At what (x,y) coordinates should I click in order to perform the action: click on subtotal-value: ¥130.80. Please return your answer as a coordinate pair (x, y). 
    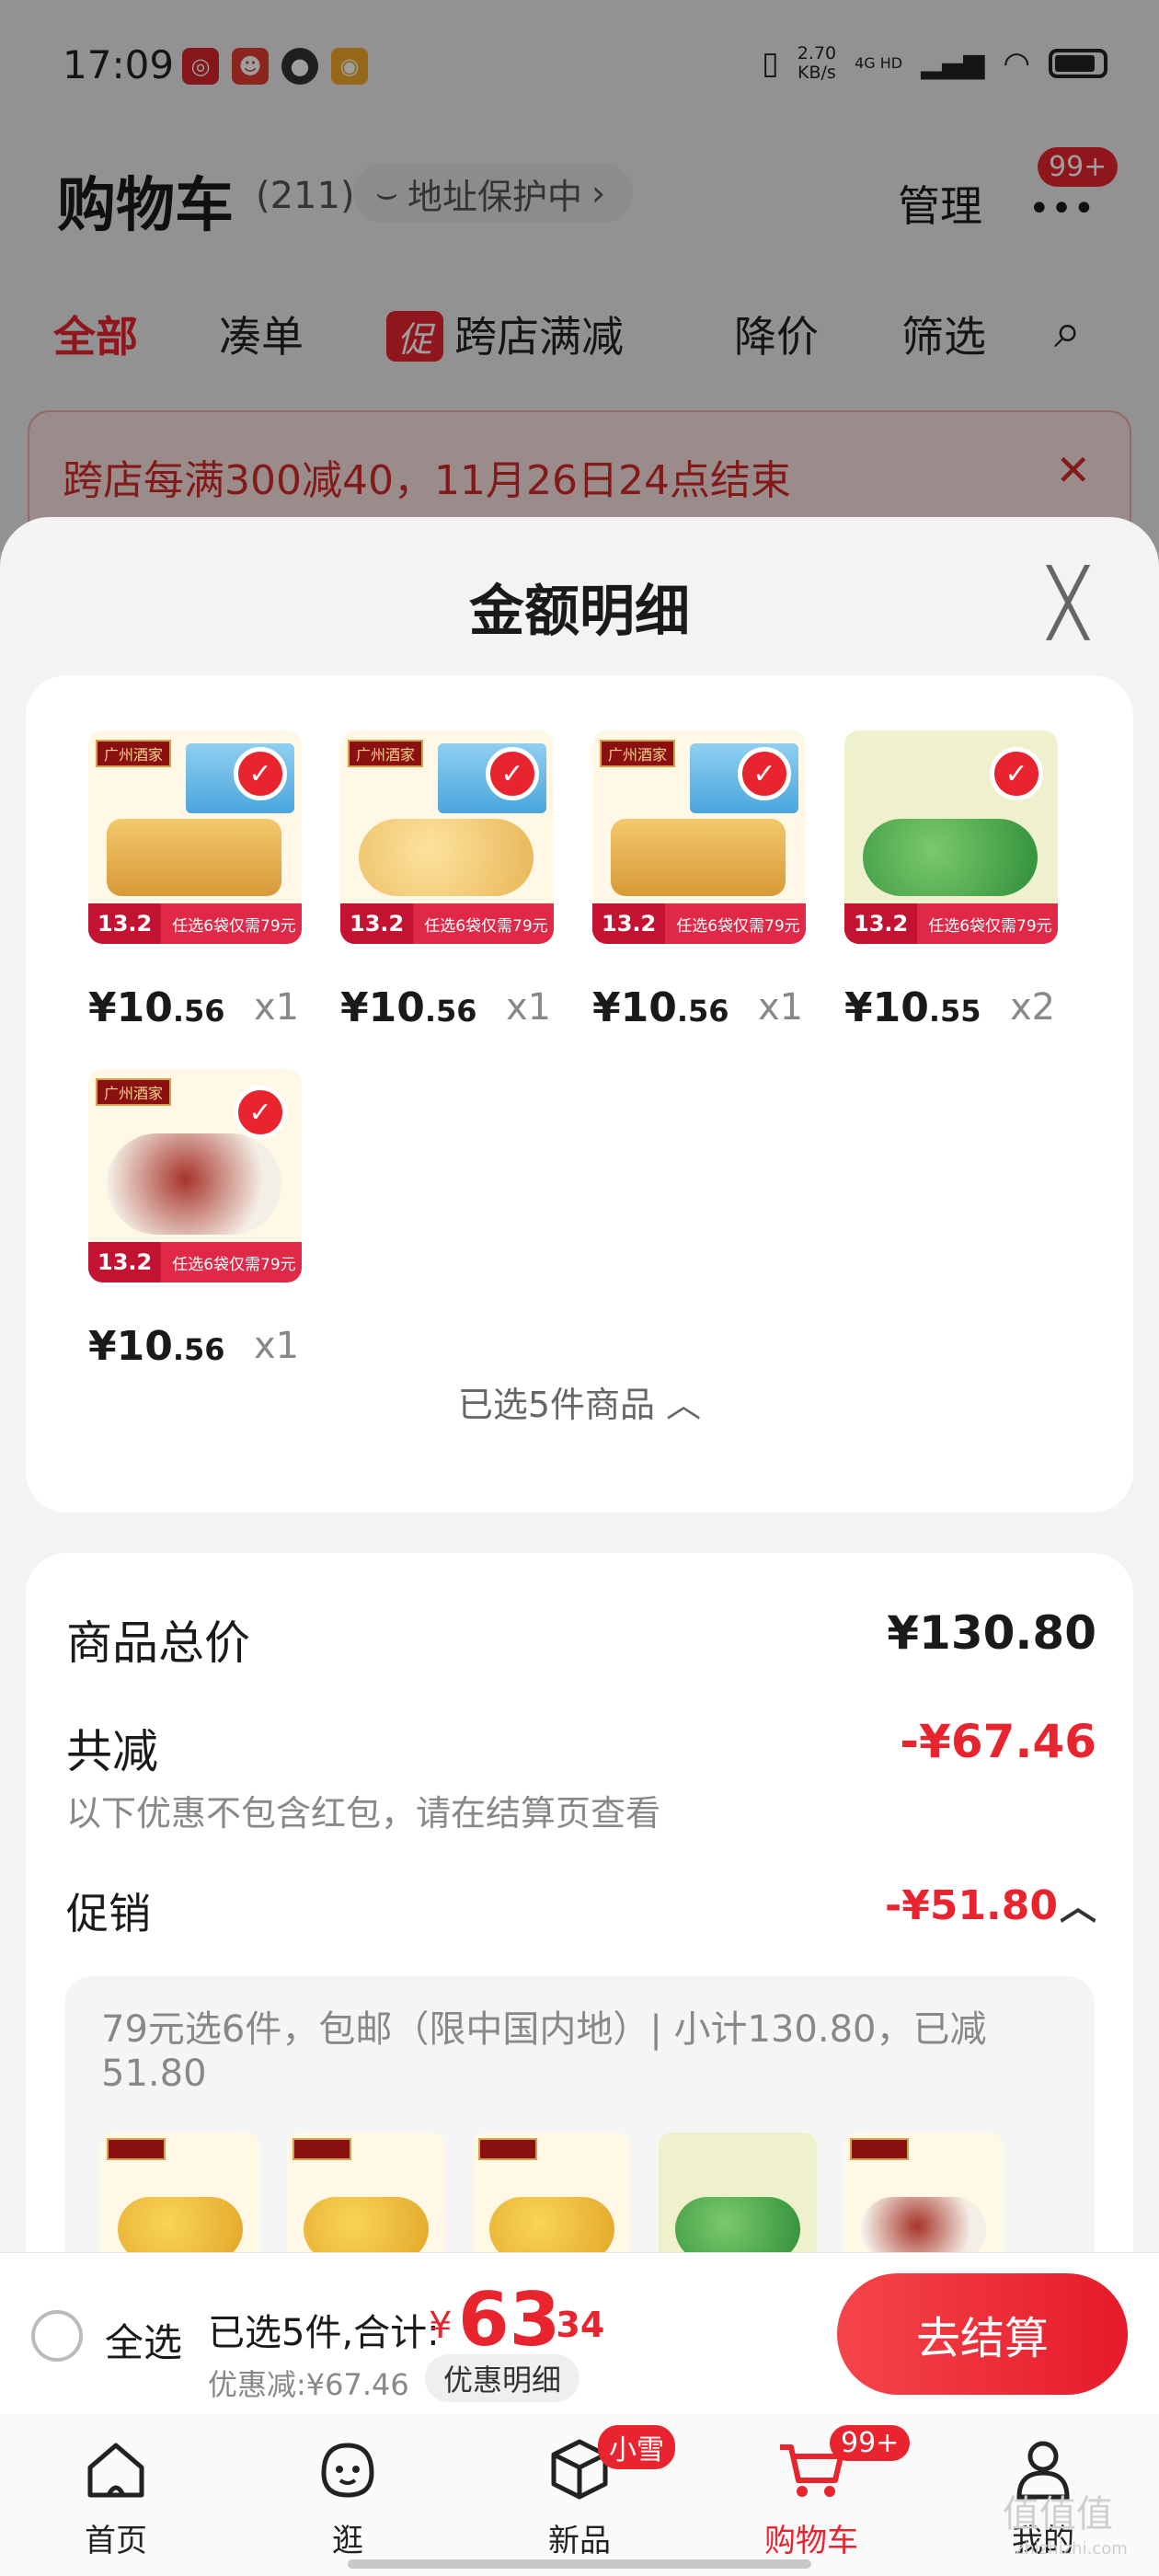
    Looking at the image, I should click on (991, 1633).